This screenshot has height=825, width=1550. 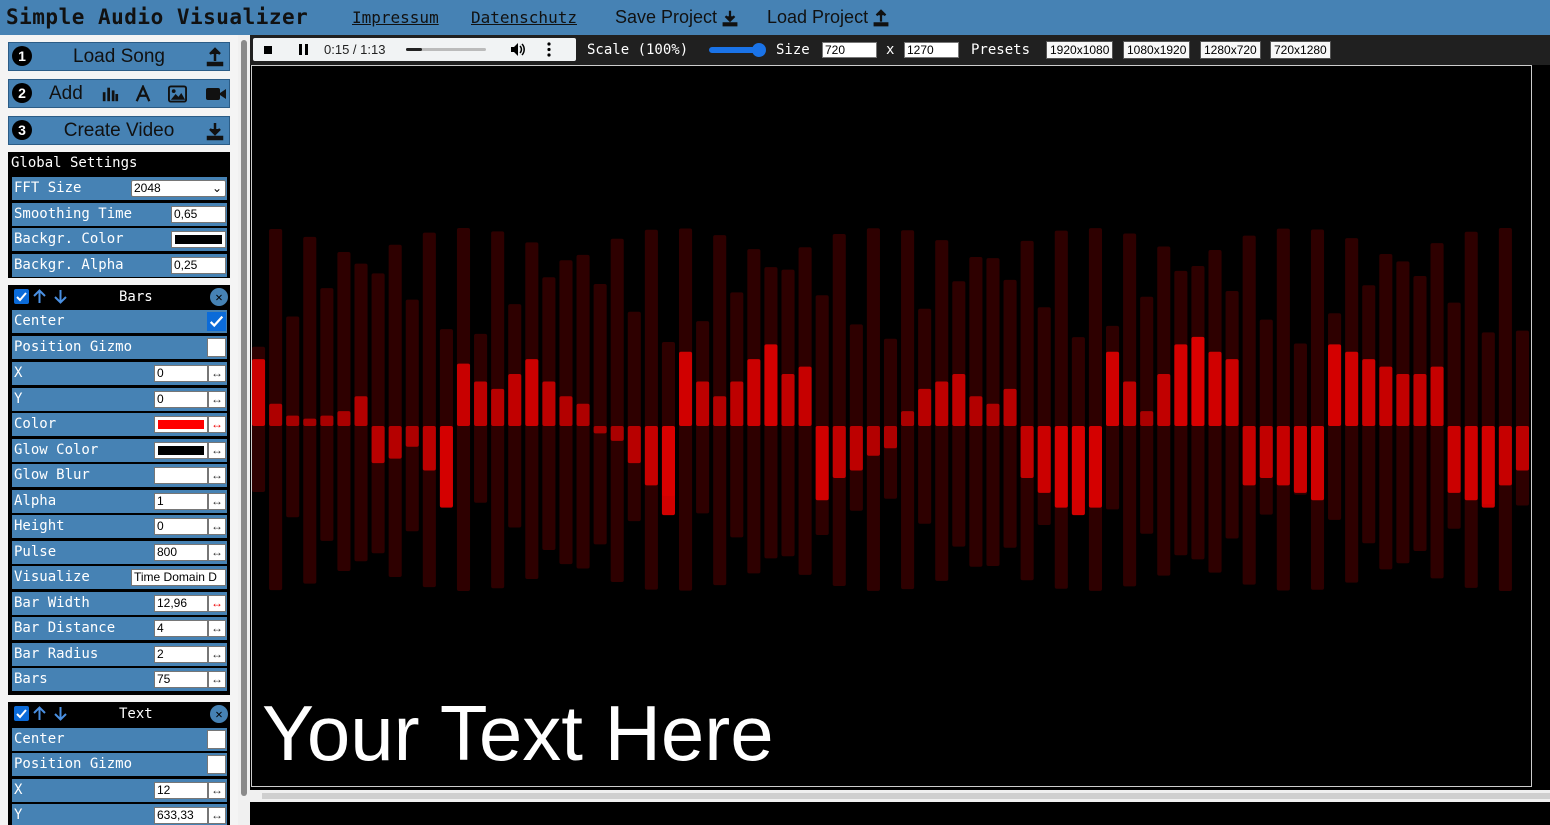 What do you see at coordinates (119, 373) in the screenshot?
I see `bars-x-row: X 0 ↔` at bounding box center [119, 373].